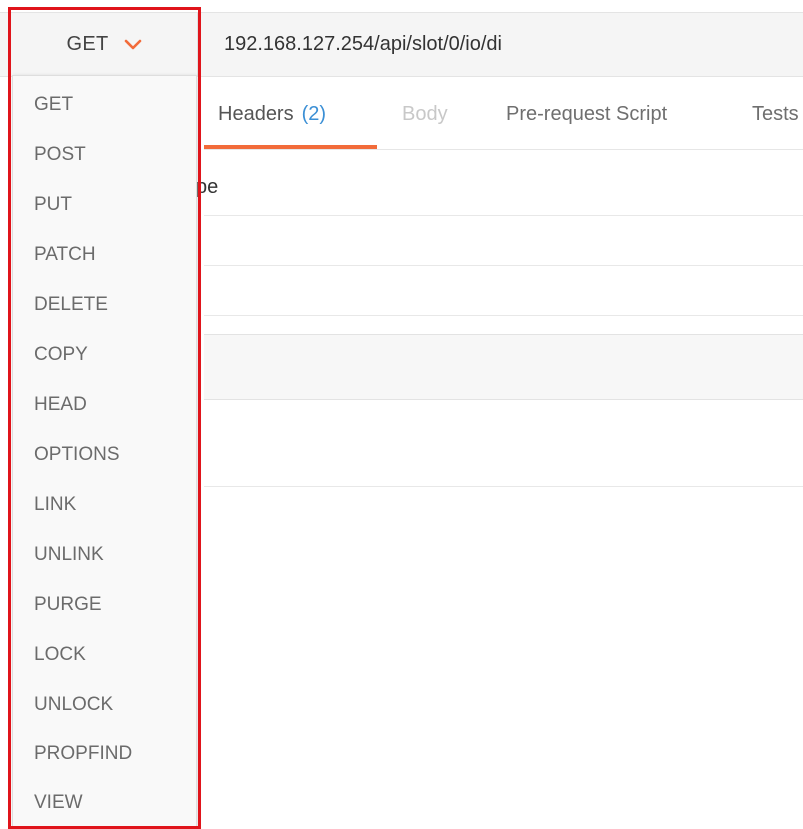  What do you see at coordinates (256, 113) in the screenshot?
I see `tab-headers-label: Headers` at bounding box center [256, 113].